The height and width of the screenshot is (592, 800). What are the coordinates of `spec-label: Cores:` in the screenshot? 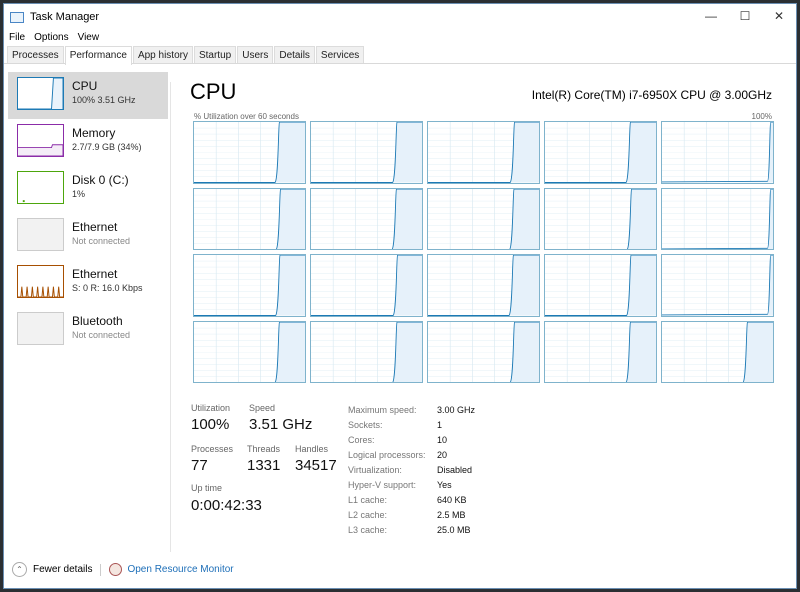 It's located at (361, 440).